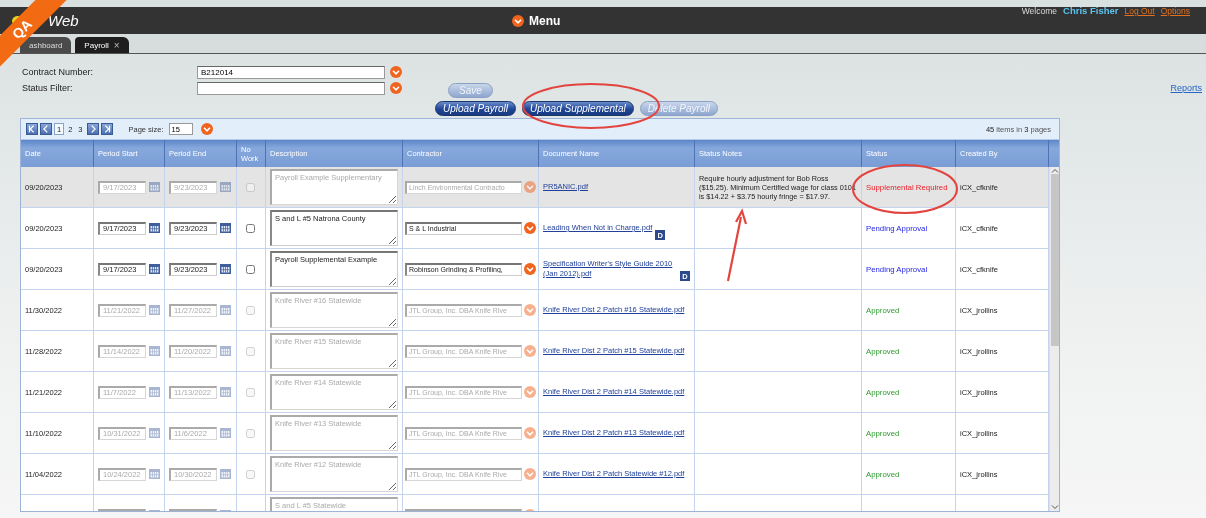 This screenshot has height=518, width=1206. I want to click on first-page-button, so click(32, 129).